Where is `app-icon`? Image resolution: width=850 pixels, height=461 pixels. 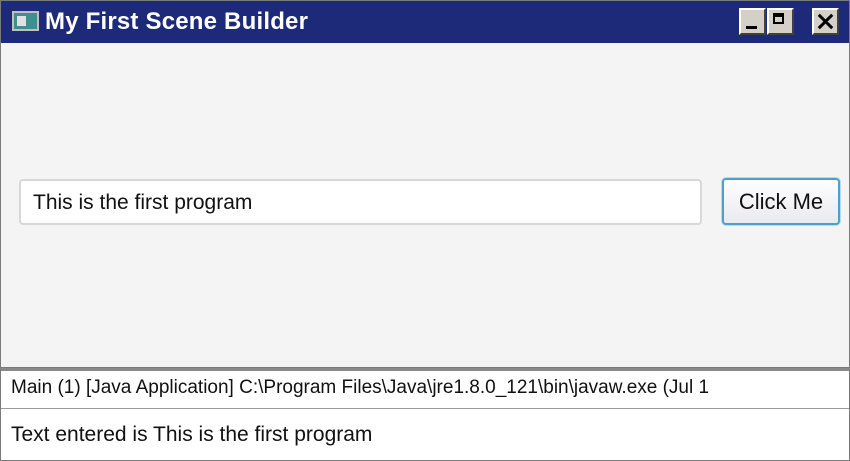
app-icon is located at coordinates (25, 21).